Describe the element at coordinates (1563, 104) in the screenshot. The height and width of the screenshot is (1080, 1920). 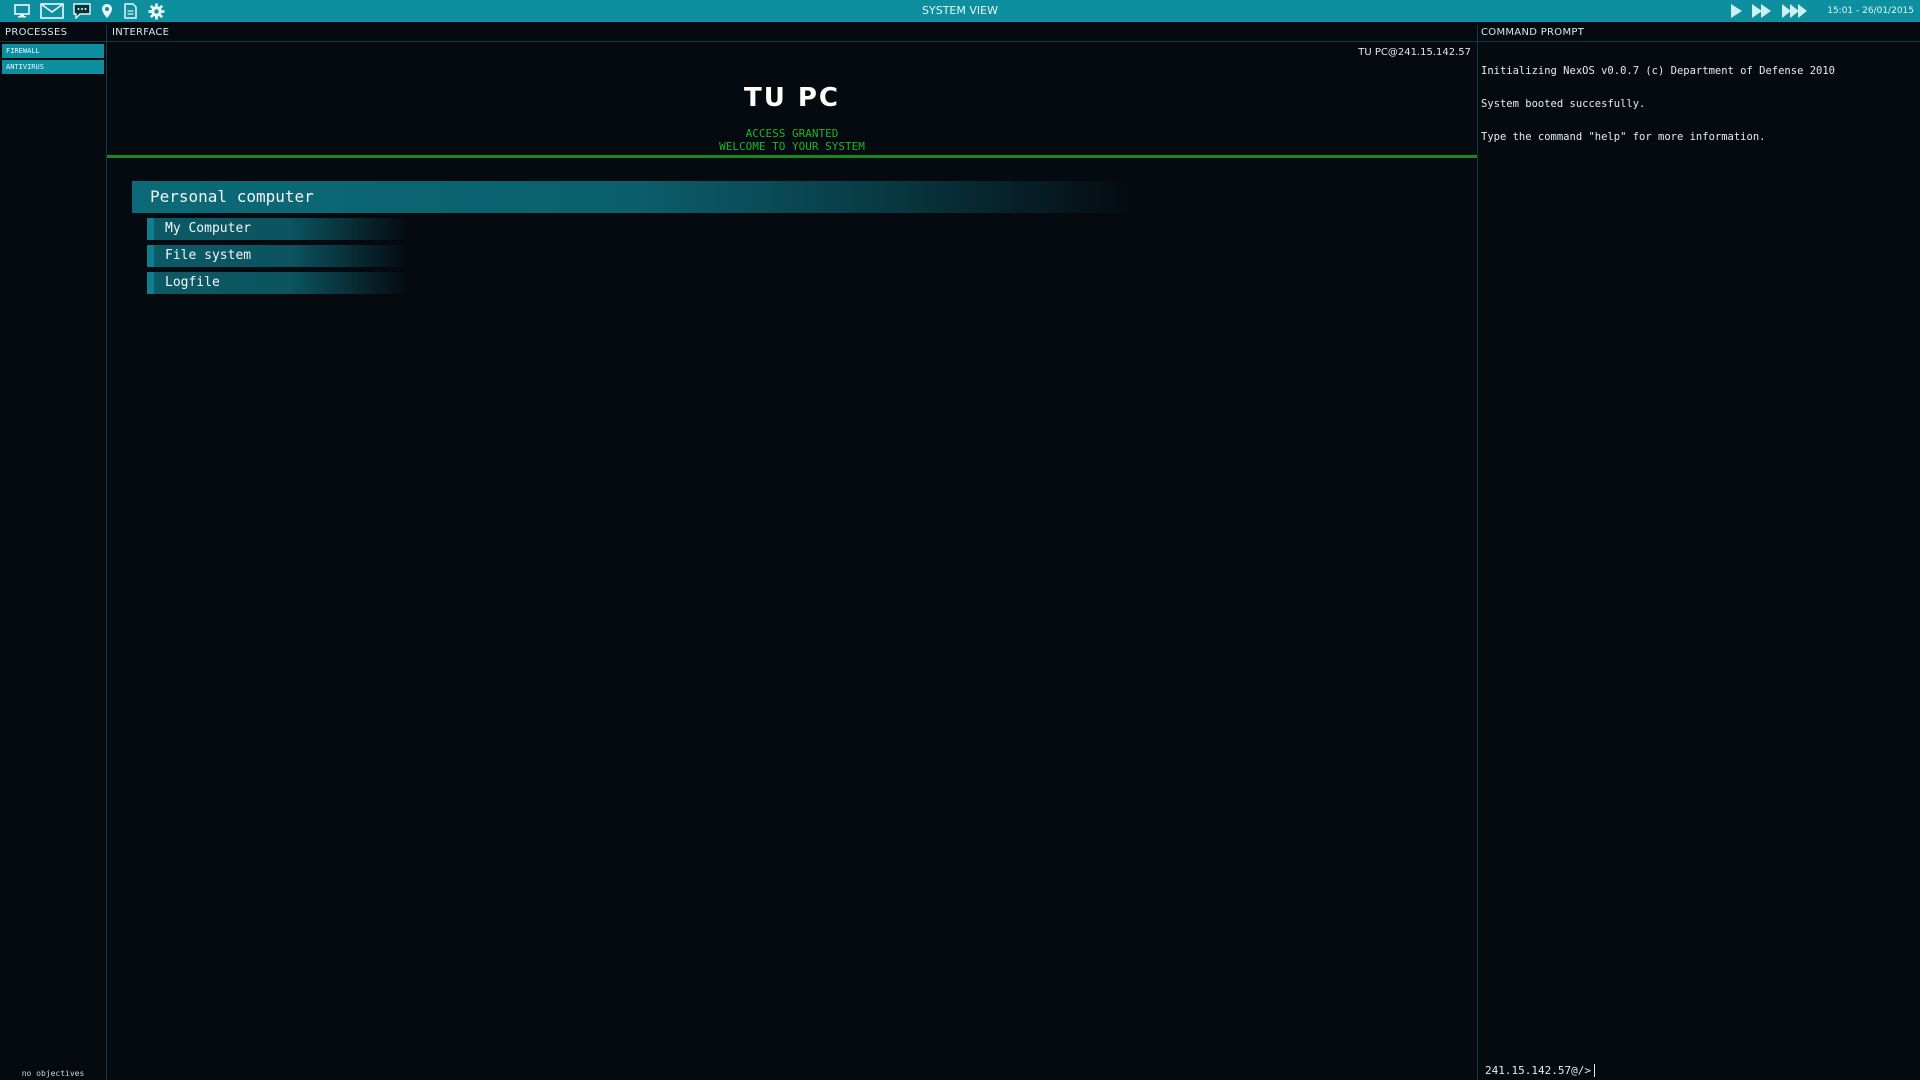
I see `console-line: System booted succesfully.` at that location.